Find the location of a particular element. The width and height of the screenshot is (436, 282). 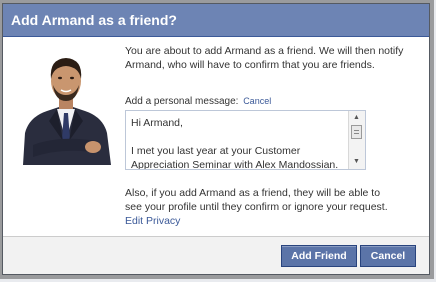

personal-message-label: Add a personal message: Cancel is located at coordinates (198, 101).